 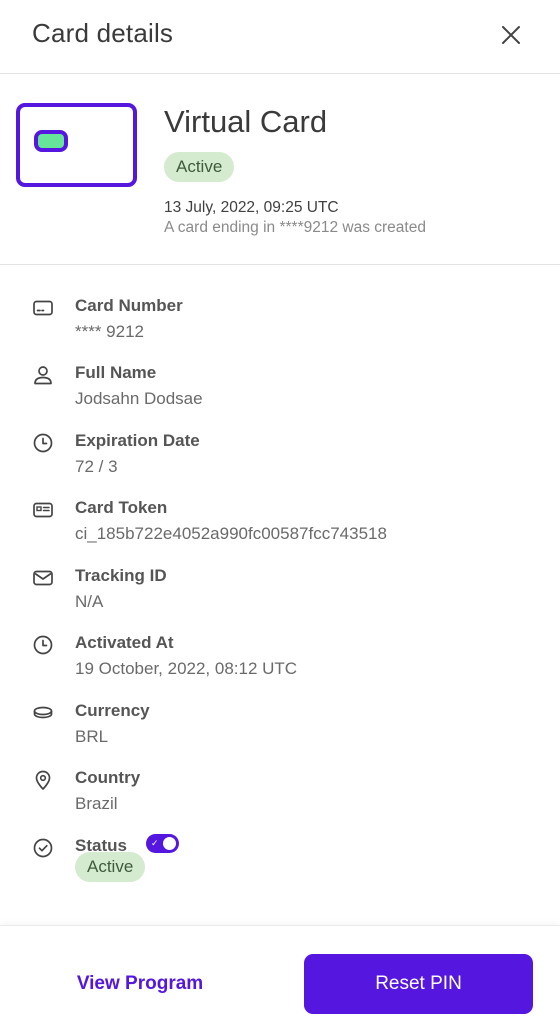 What do you see at coordinates (43, 780) in the screenshot?
I see `map-pin-icon` at bounding box center [43, 780].